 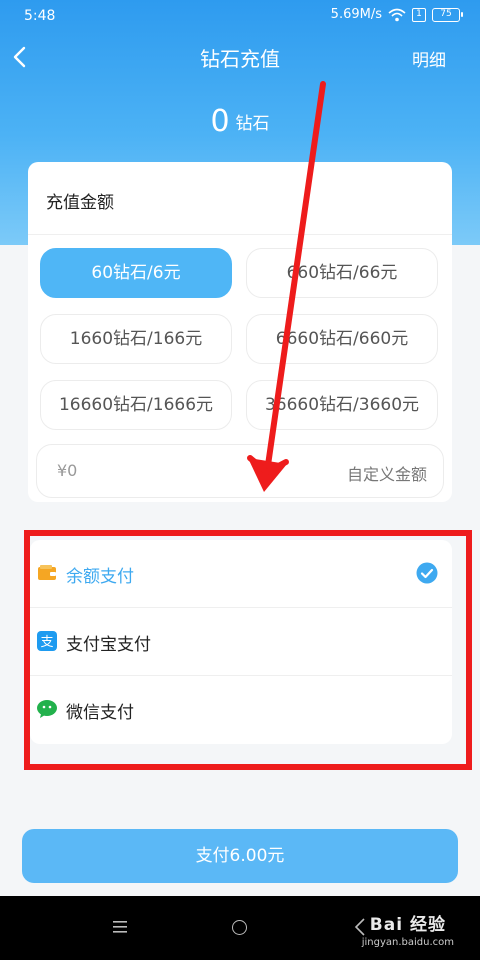 What do you see at coordinates (241, 574) in the screenshot?
I see `payment-option-balance: 余额支付` at bounding box center [241, 574].